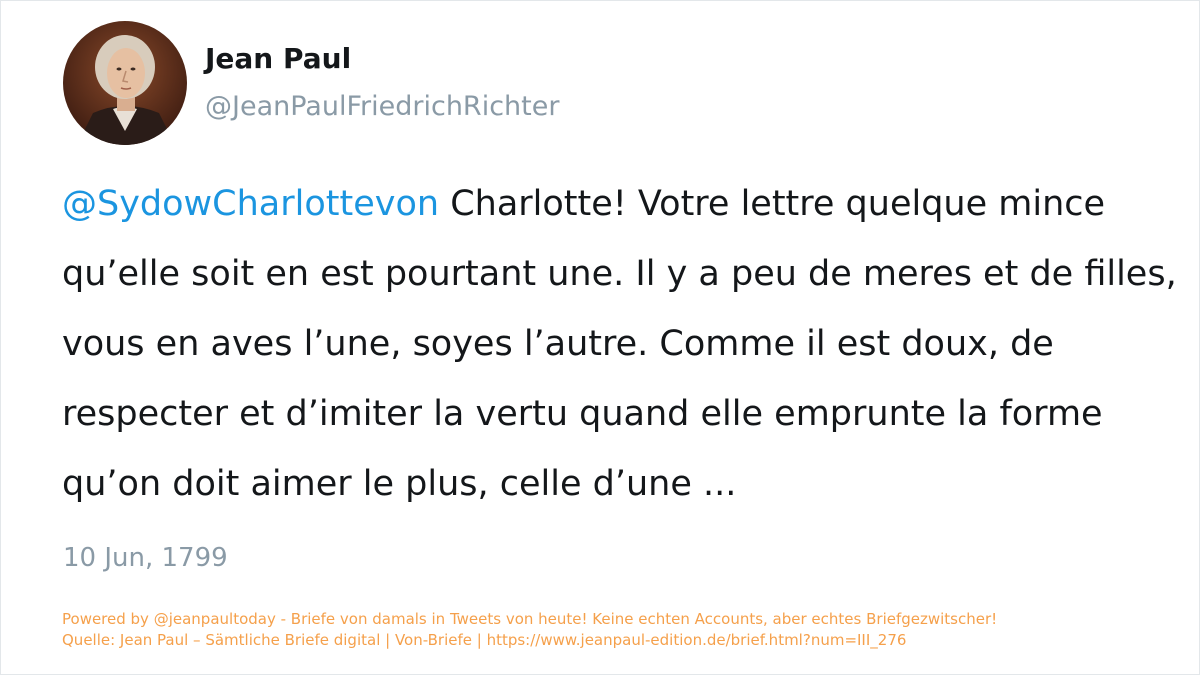 Image resolution: width=1200 pixels, height=675 pixels. I want to click on portrait-avatar-icon, so click(125, 83).